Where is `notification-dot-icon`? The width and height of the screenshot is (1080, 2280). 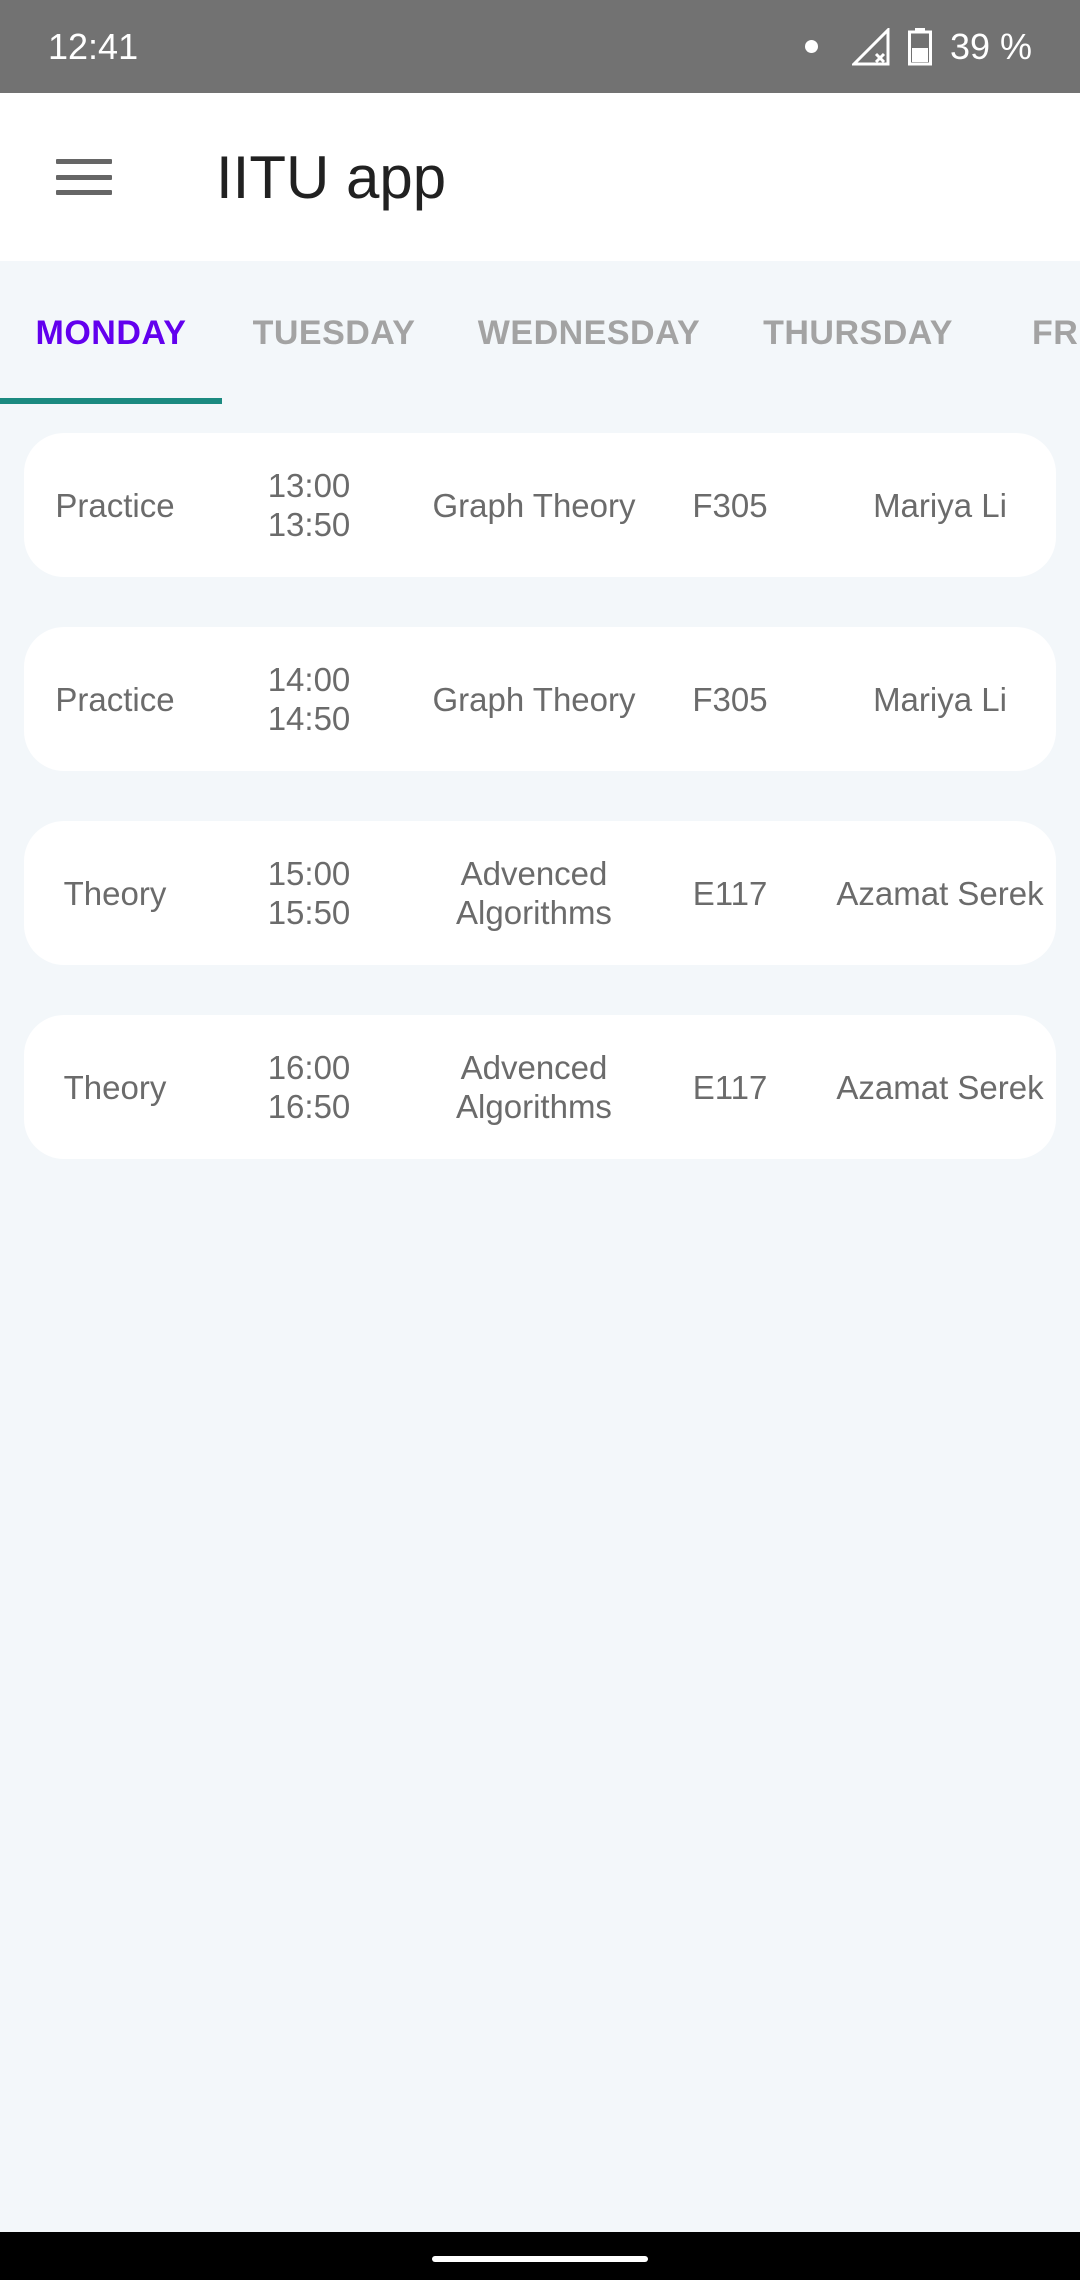 notification-dot-icon is located at coordinates (811, 46).